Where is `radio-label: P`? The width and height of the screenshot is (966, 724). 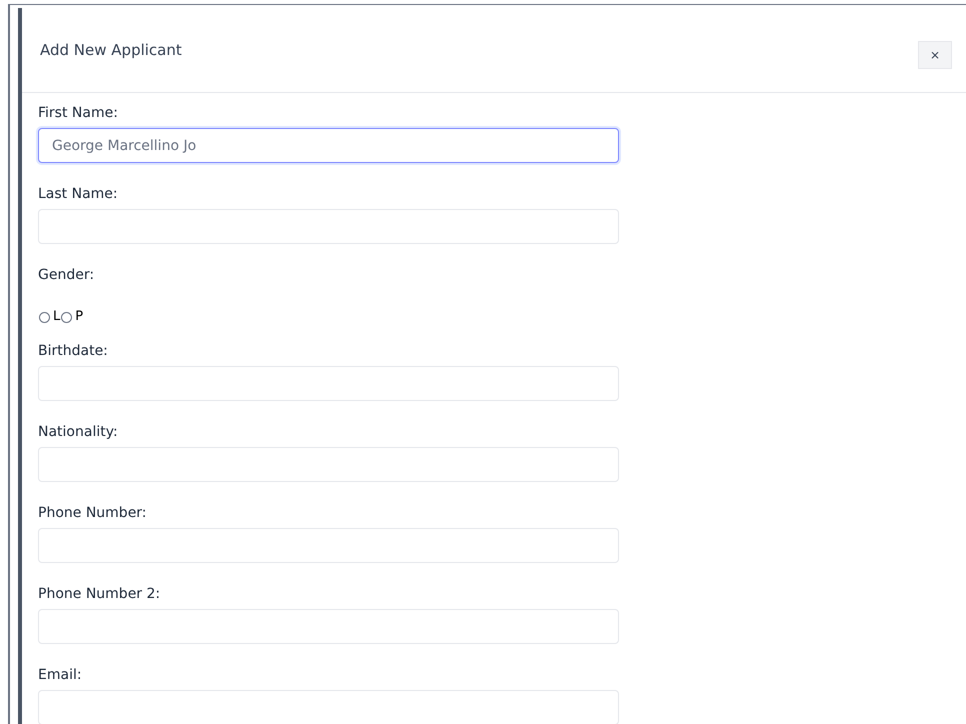 radio-label: P is located at coordinates (79, 317).